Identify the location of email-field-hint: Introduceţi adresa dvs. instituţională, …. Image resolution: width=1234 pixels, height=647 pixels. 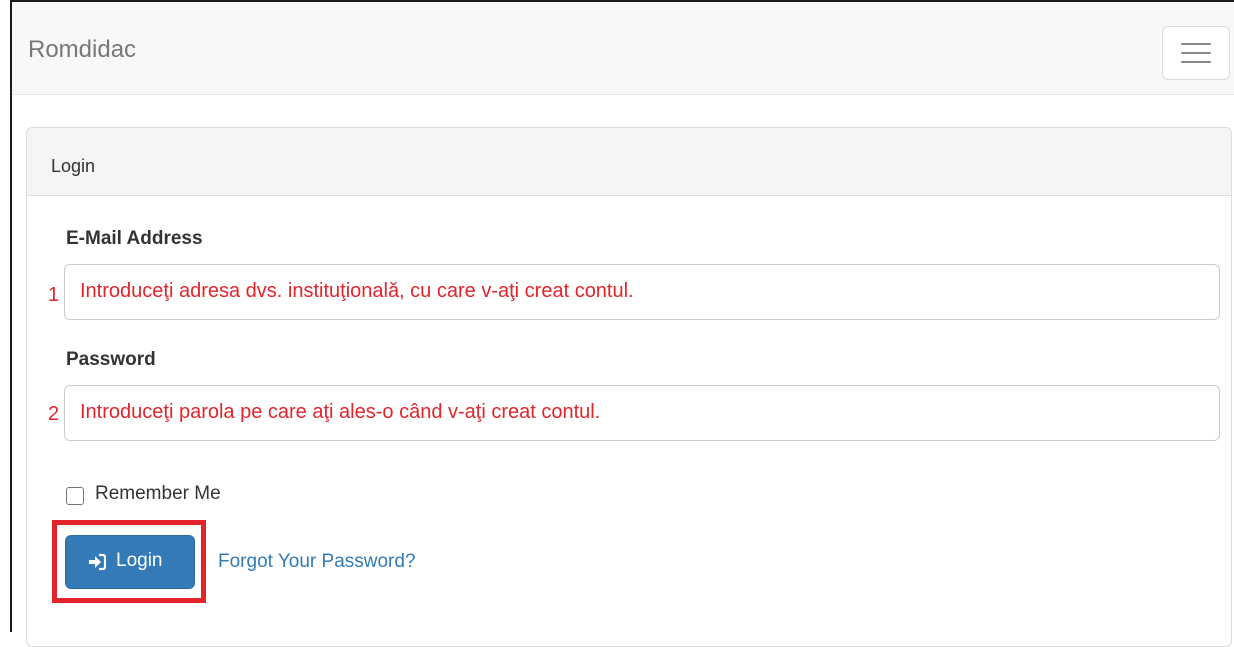
(357, 291).